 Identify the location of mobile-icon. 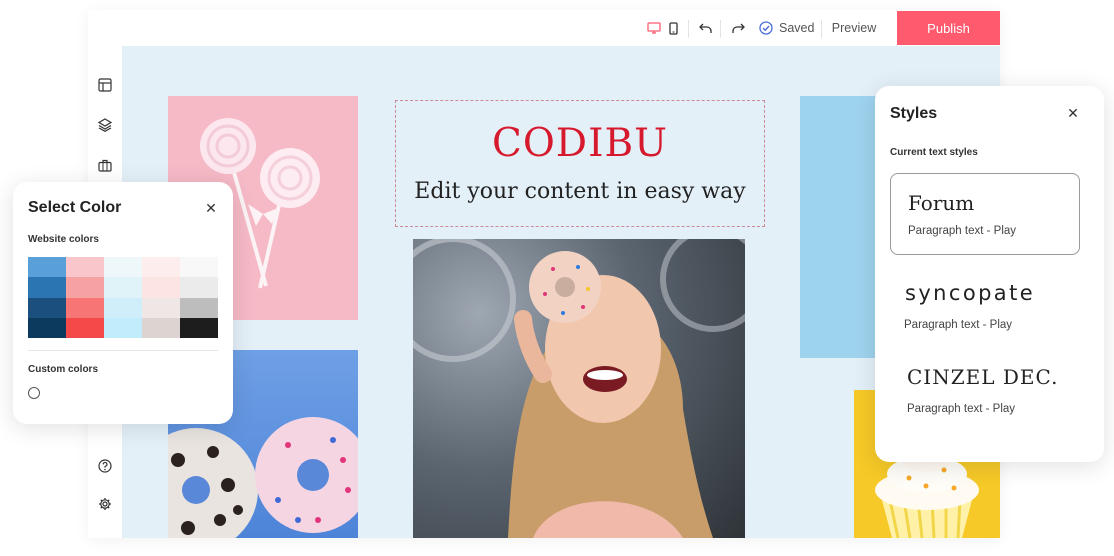
(673, 28).